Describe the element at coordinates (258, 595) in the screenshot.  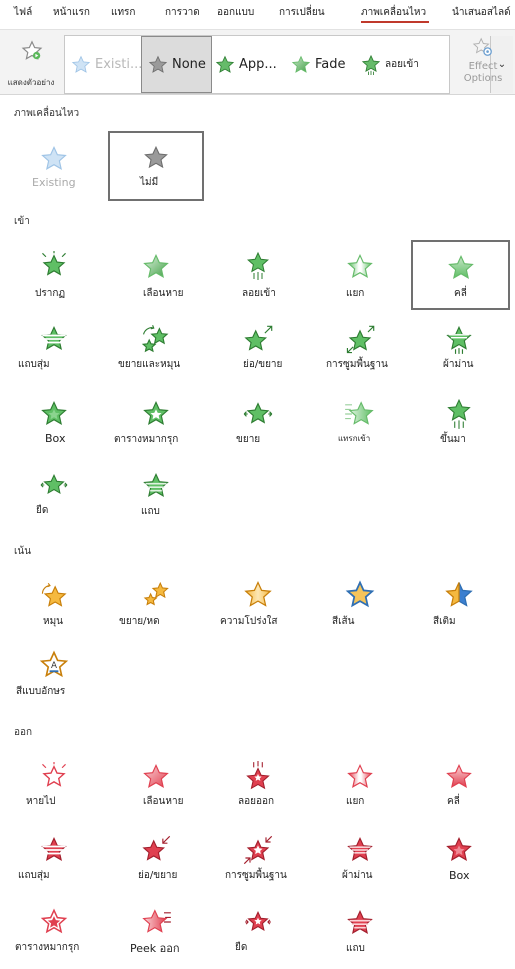
I see `transparency-star-icon` at that location.